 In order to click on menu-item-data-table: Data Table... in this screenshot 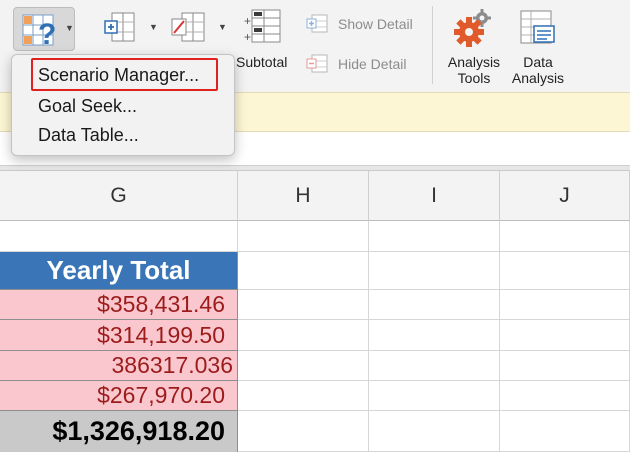, I will do `click(88, 135)`.